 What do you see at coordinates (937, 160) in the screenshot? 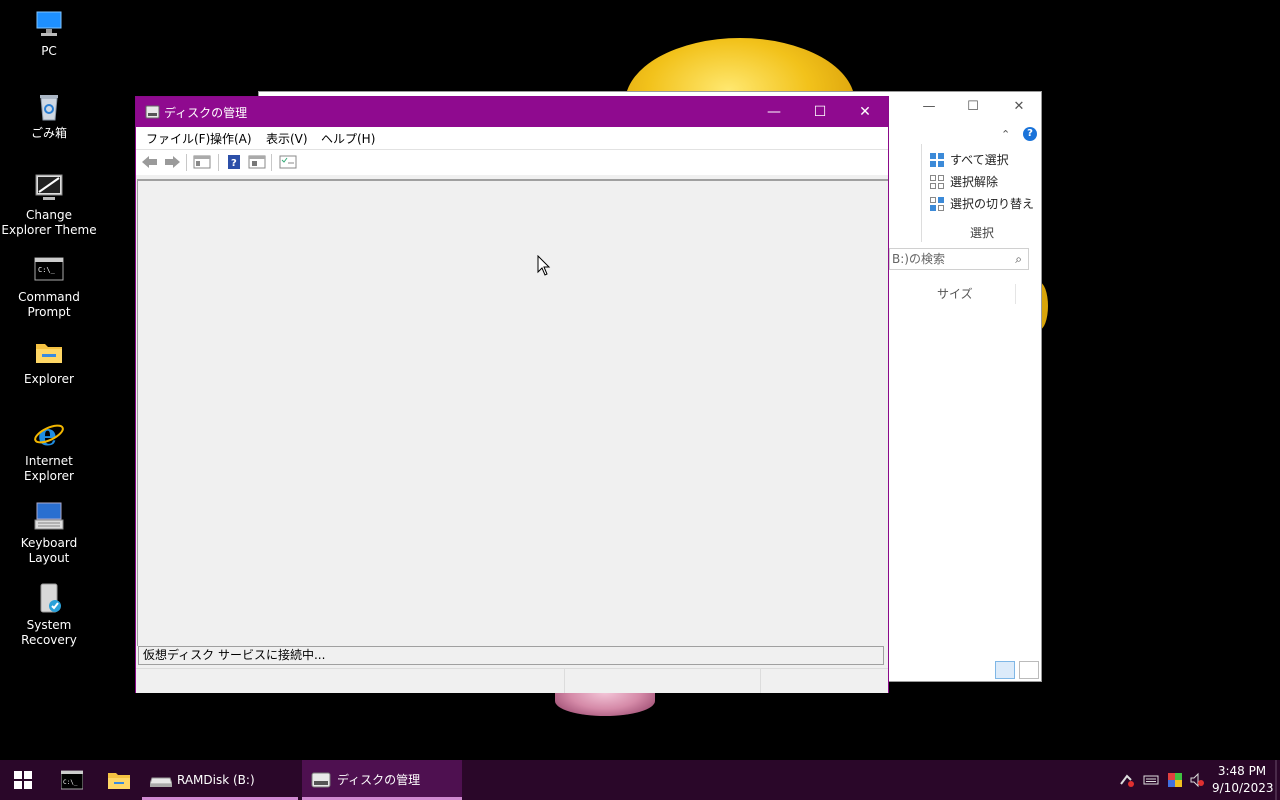
I see `select-all-icon` at bounding box center [937, 160].